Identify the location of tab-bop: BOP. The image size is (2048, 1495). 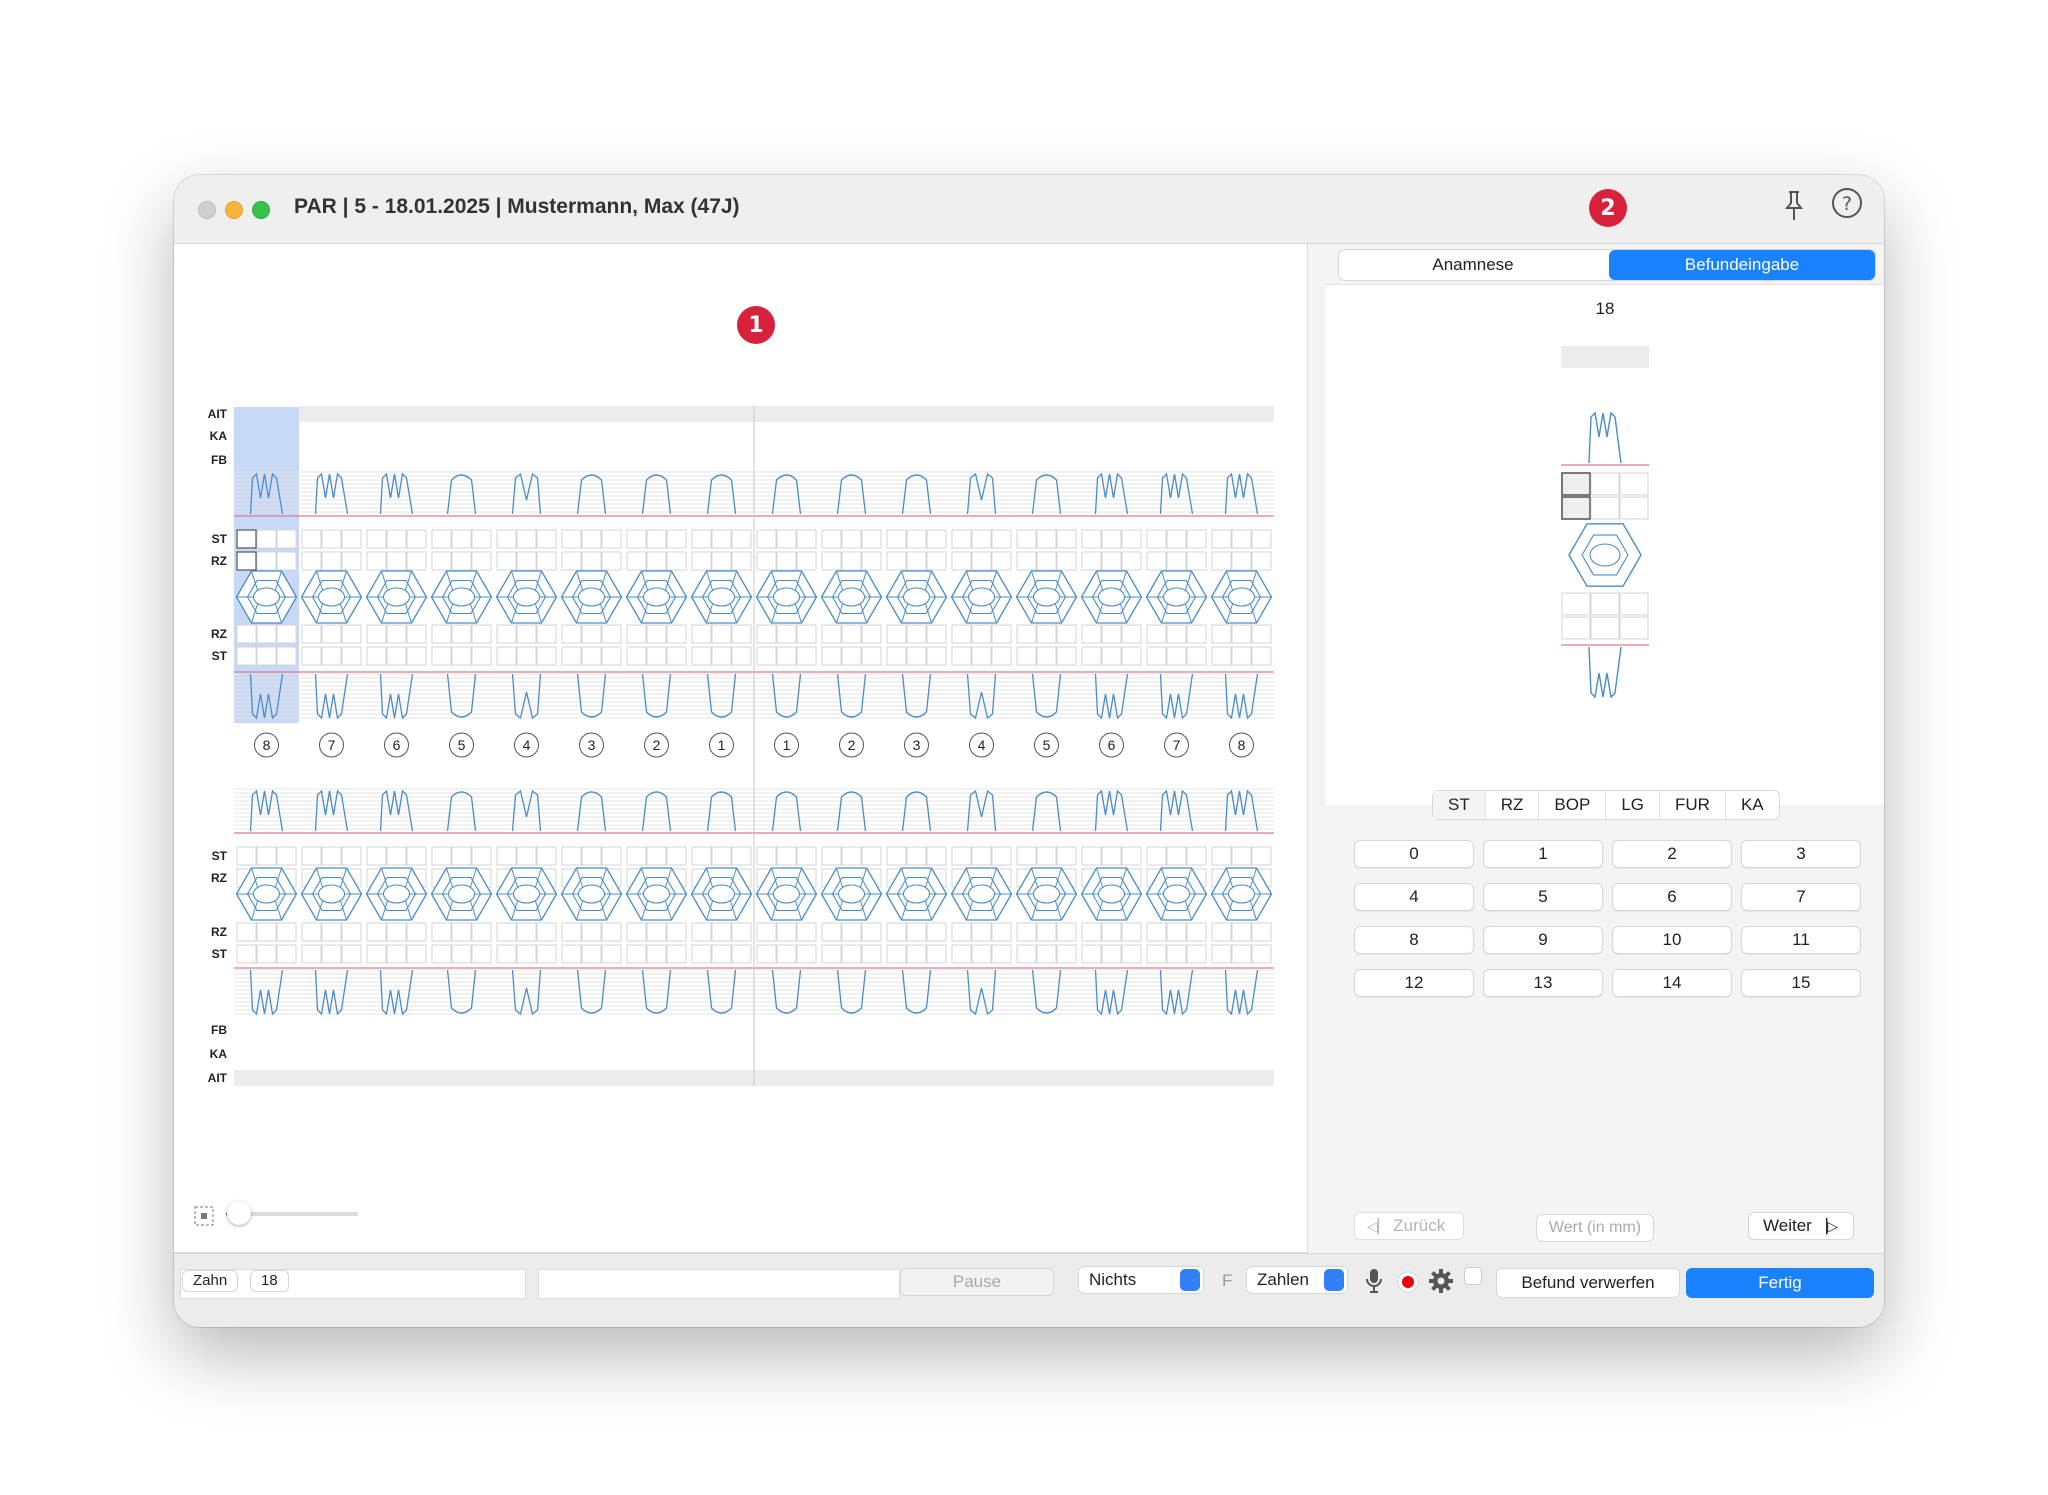
(1573, 805).